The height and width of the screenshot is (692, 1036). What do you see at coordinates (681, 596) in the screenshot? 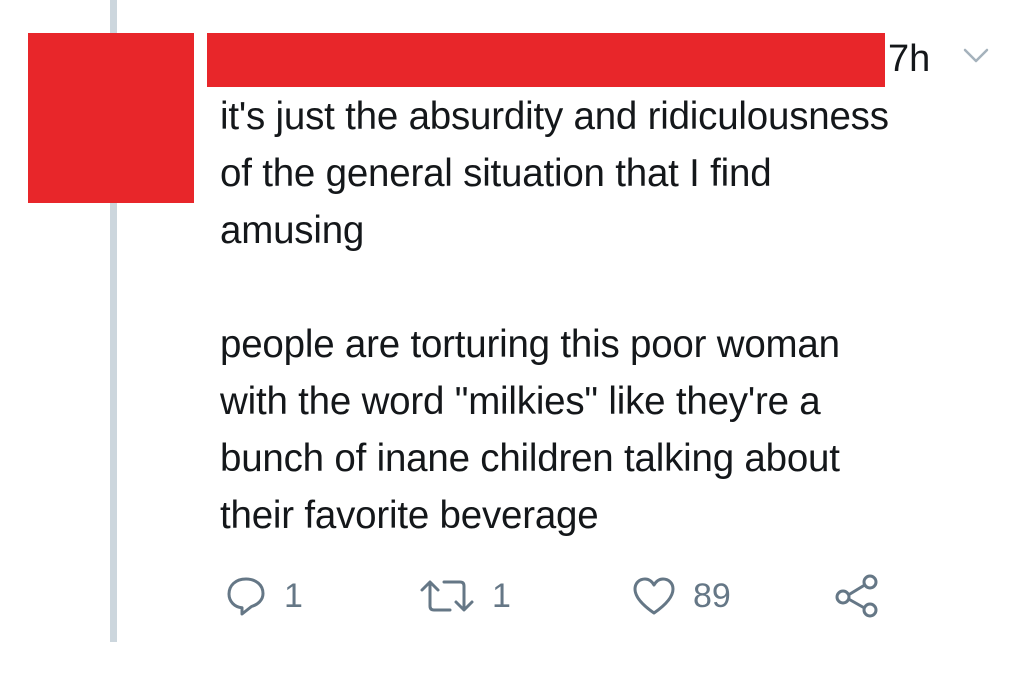
I see `like-button: 89` at bounding box center [681, 596].